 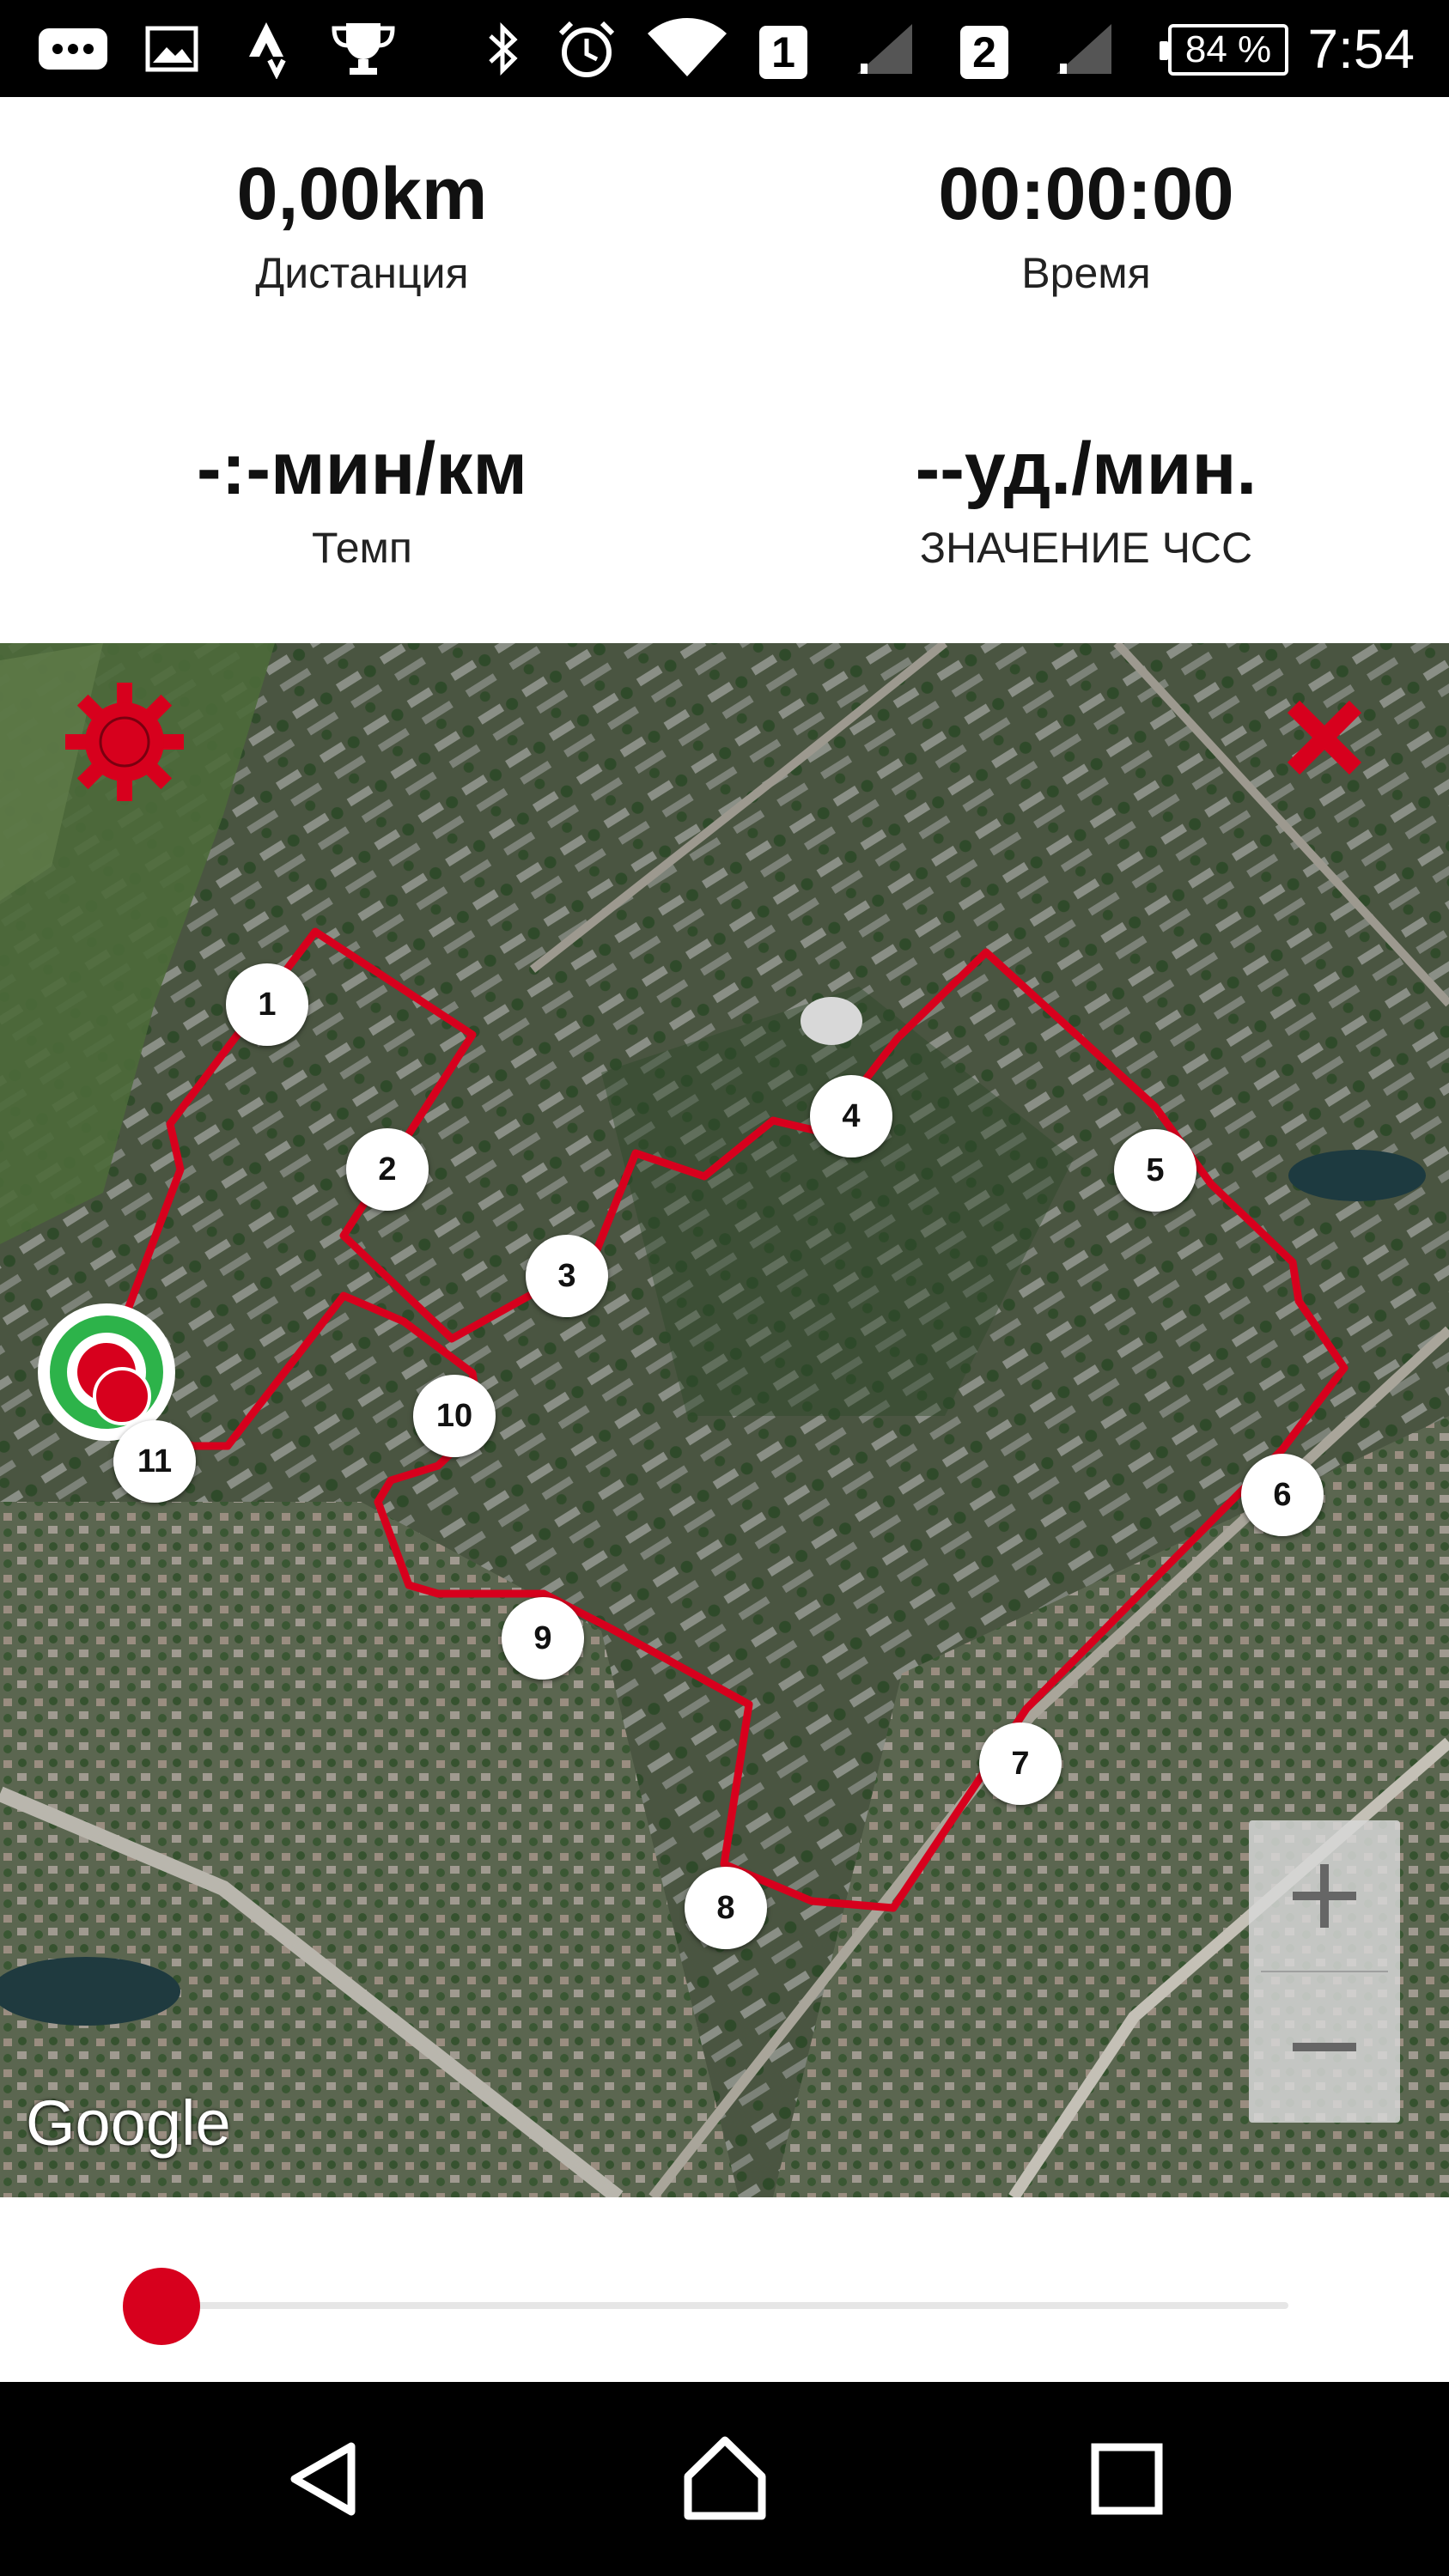 I want to click on minus-icon, so click(x=1324, y=2047).